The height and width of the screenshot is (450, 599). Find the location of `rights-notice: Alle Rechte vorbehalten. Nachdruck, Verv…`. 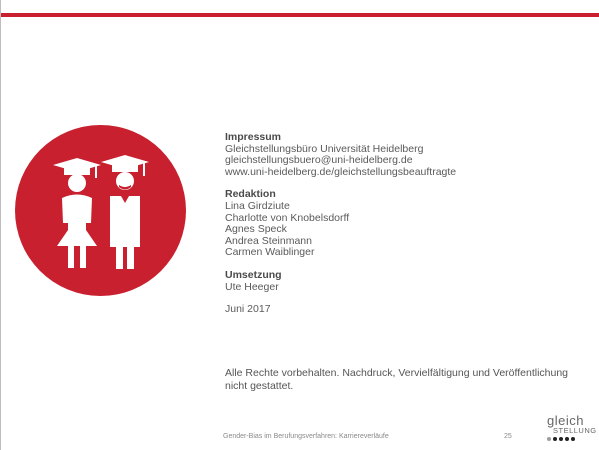

rights-notice: Alle Rechte vorbehalten. Nachdruck, Verv… is located at coordinates (397, 379).